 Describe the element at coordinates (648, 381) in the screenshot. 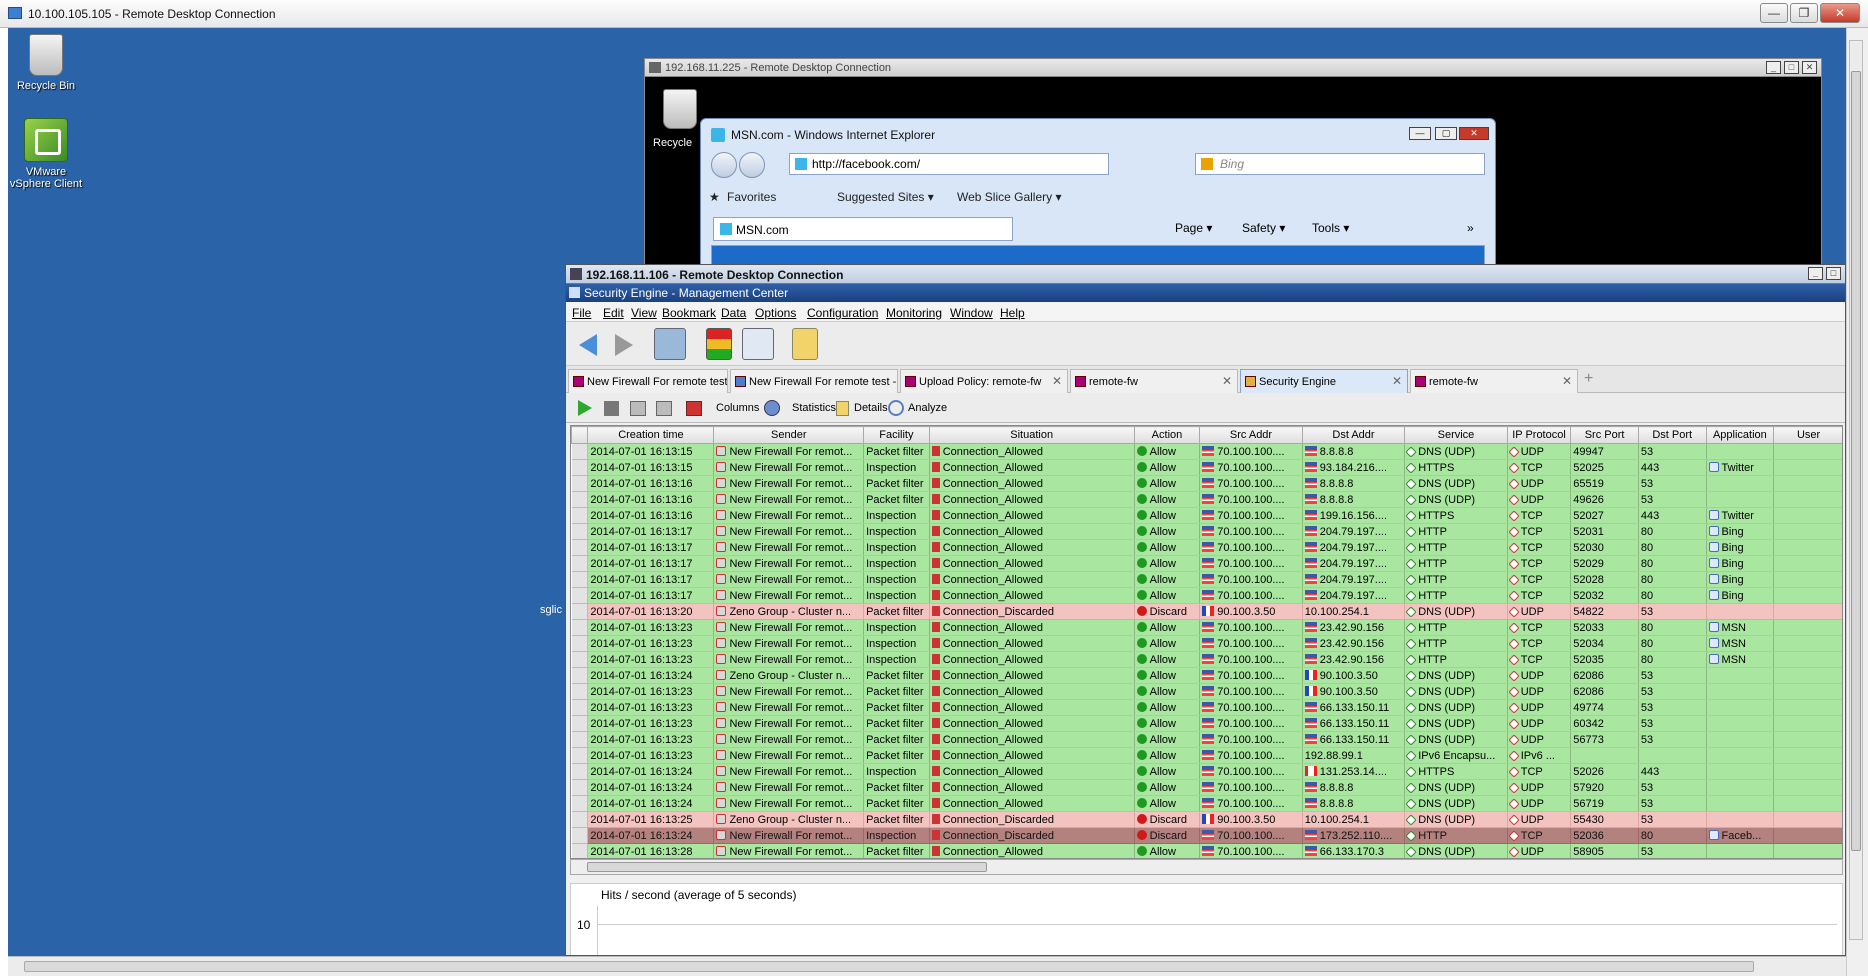

I see `tab-new-firewall: New Firewall For remote test` at that location.